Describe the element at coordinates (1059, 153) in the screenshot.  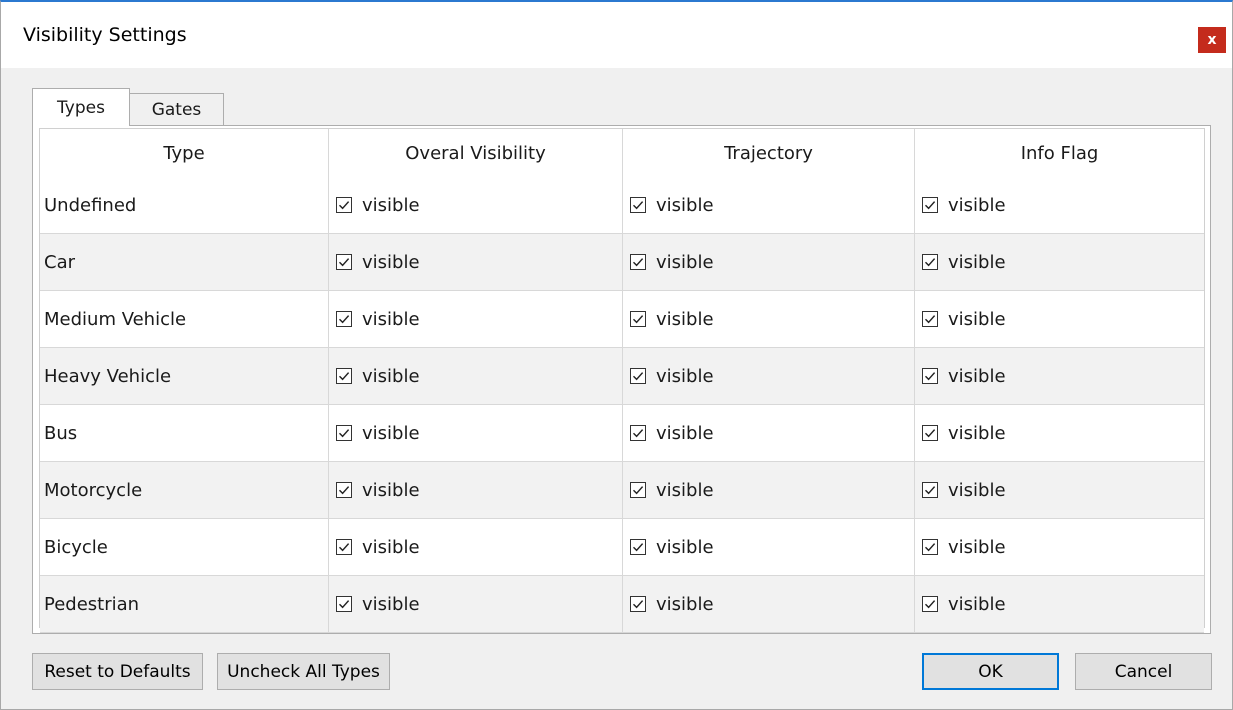
I see `column-header-info-flag: Info Flag` at that location.